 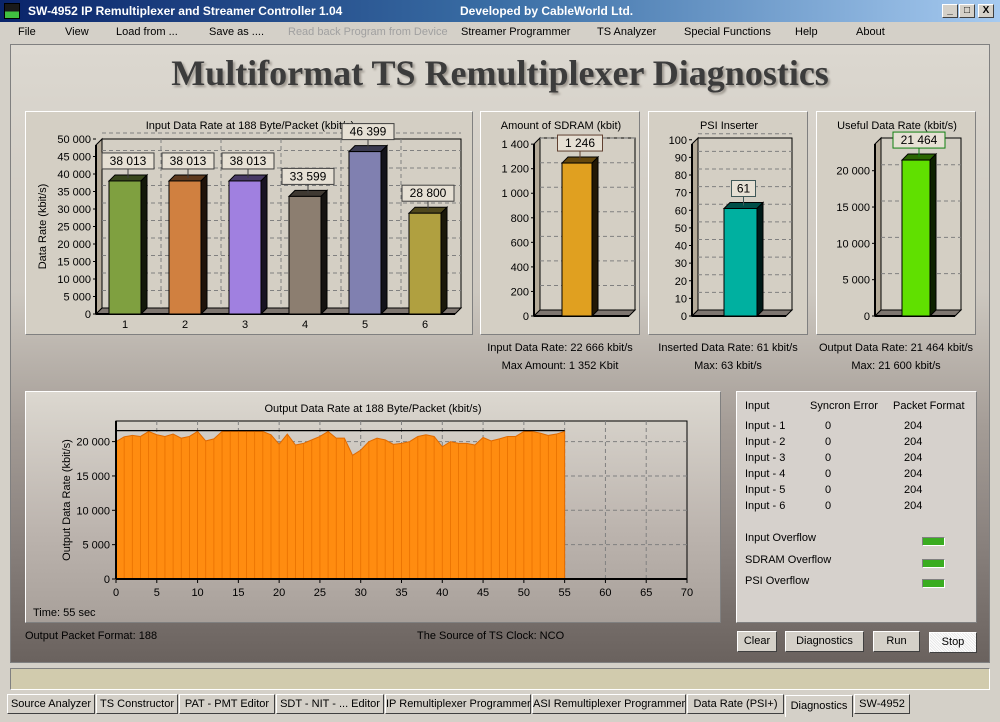 I want to click on menu-view: View, so click(x=77, y=32).